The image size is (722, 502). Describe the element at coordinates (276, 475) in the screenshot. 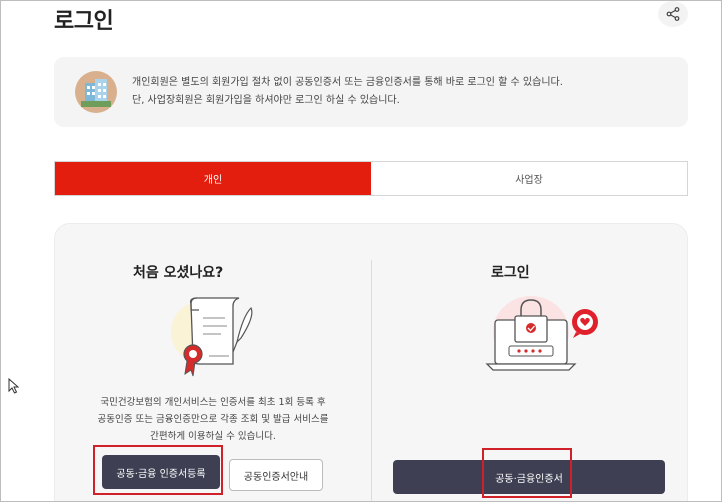

I see `certificate-guide-button: 공동인증서안내` at that location.